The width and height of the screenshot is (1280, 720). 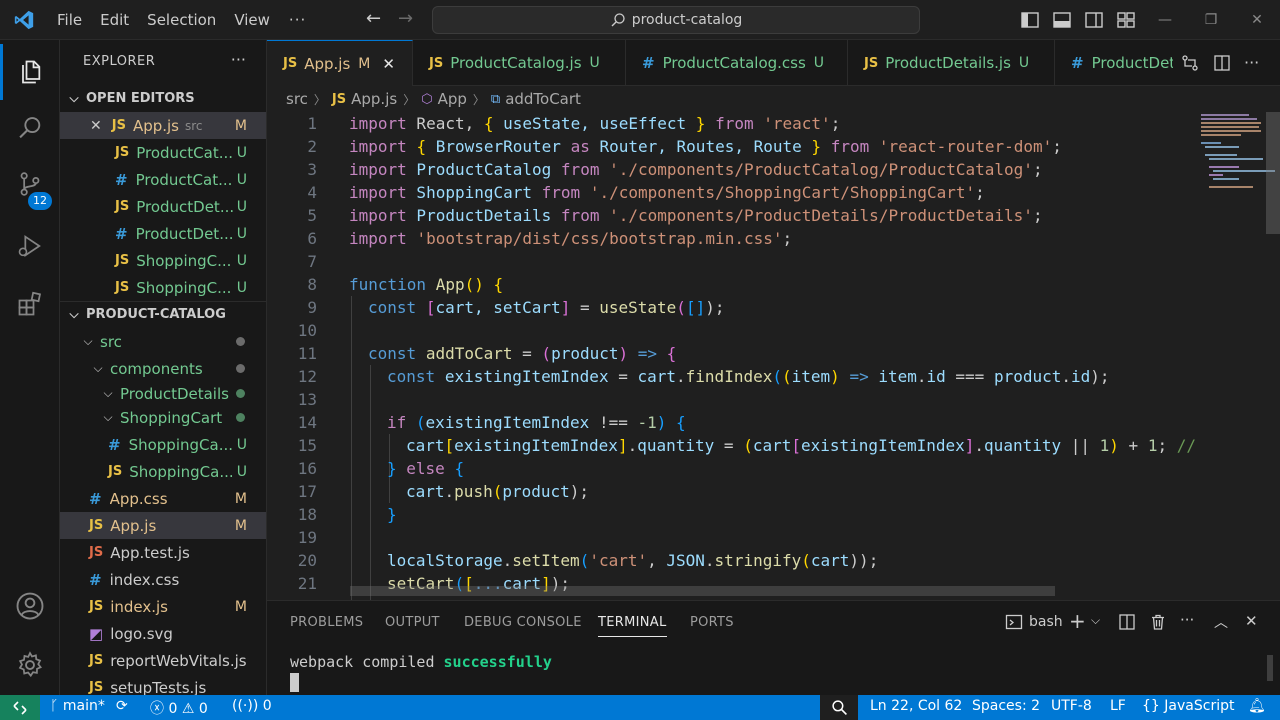 I want to click on tree-folder-shoppingcart: ⌵ ShoppingCart, so click(x=163, y=417).